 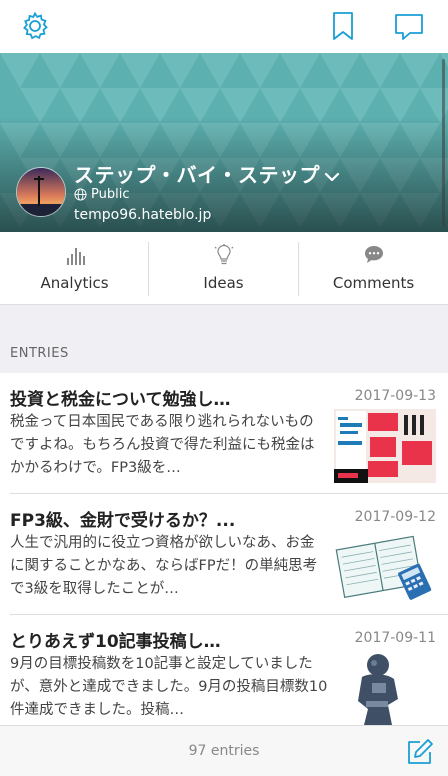 What do you see at coordinates (223, 254) in the screenshot?
I see `lightbulb-icon` at bounding box center [223, 254].